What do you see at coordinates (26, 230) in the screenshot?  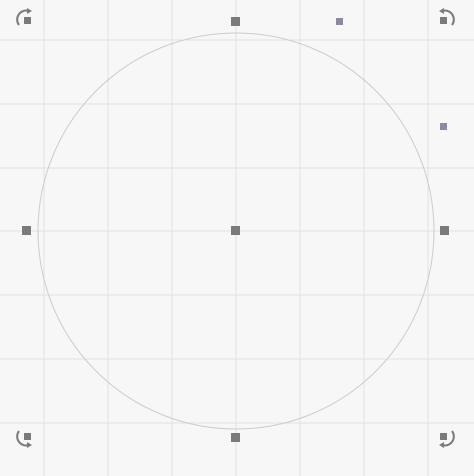 I see `resize-handle-left` at bounding box center [26, 230].